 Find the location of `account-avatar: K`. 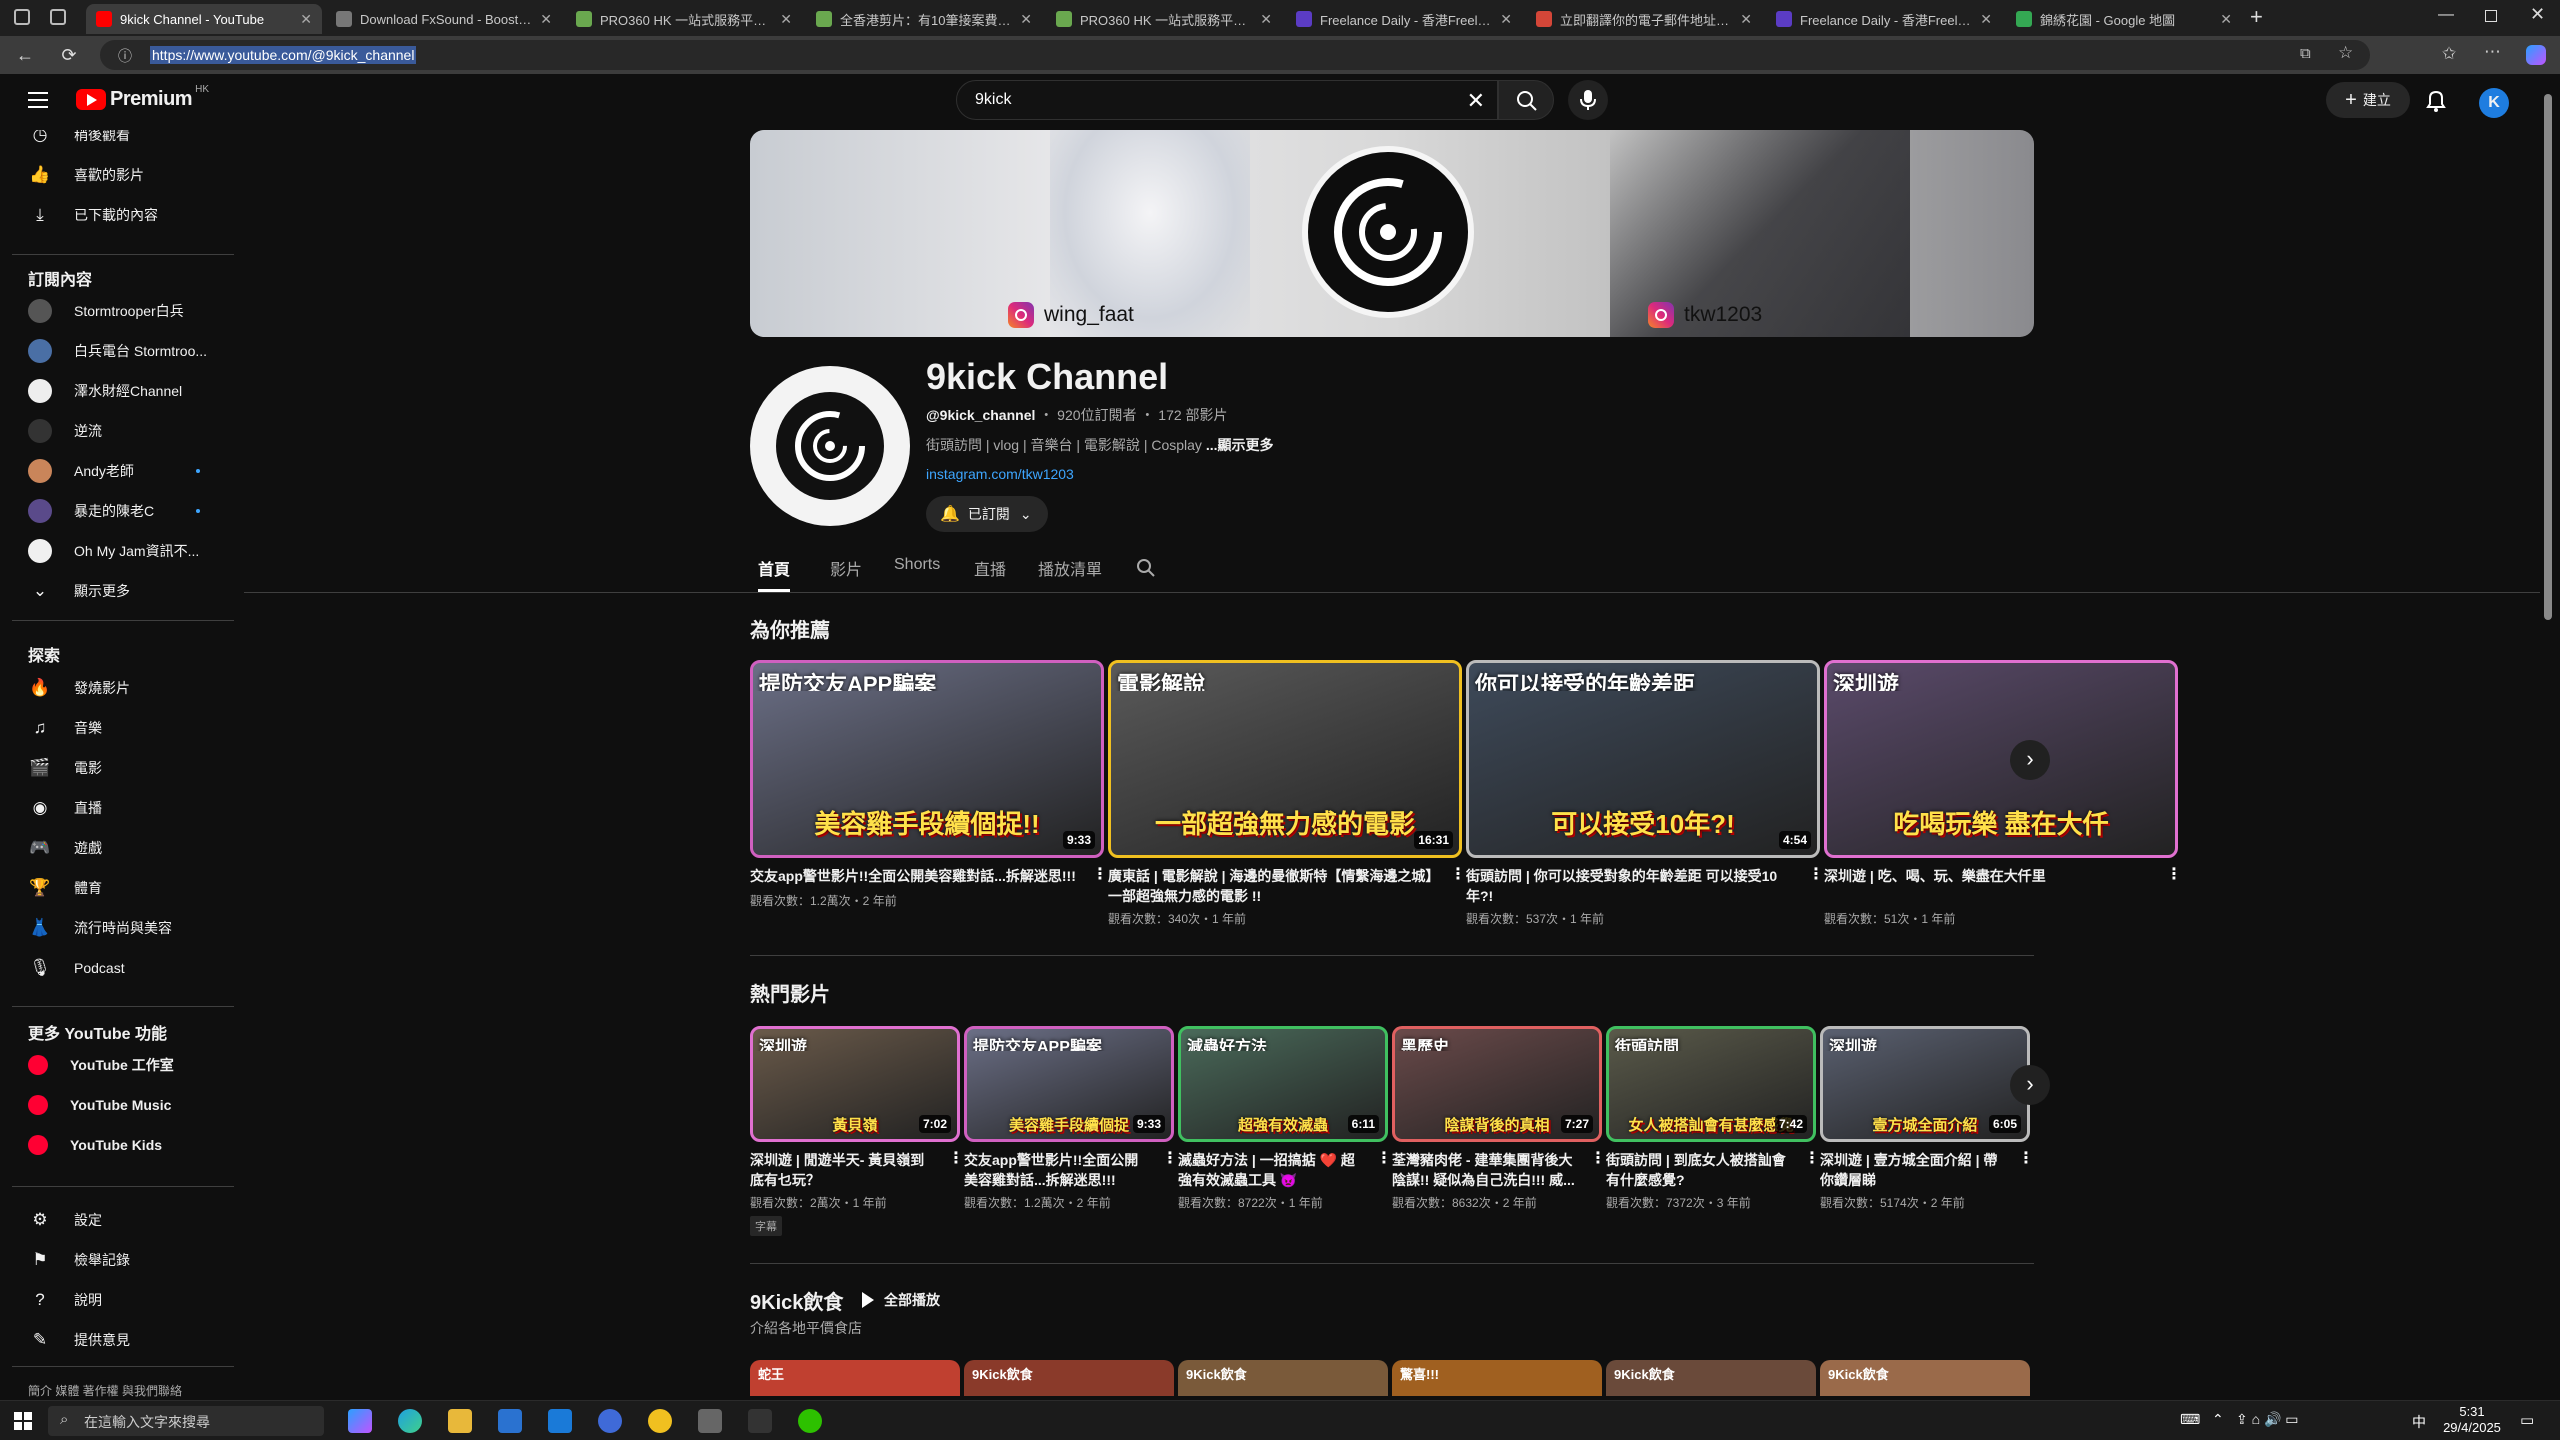

account-avatar: K is located at coordinates (2494, 103).